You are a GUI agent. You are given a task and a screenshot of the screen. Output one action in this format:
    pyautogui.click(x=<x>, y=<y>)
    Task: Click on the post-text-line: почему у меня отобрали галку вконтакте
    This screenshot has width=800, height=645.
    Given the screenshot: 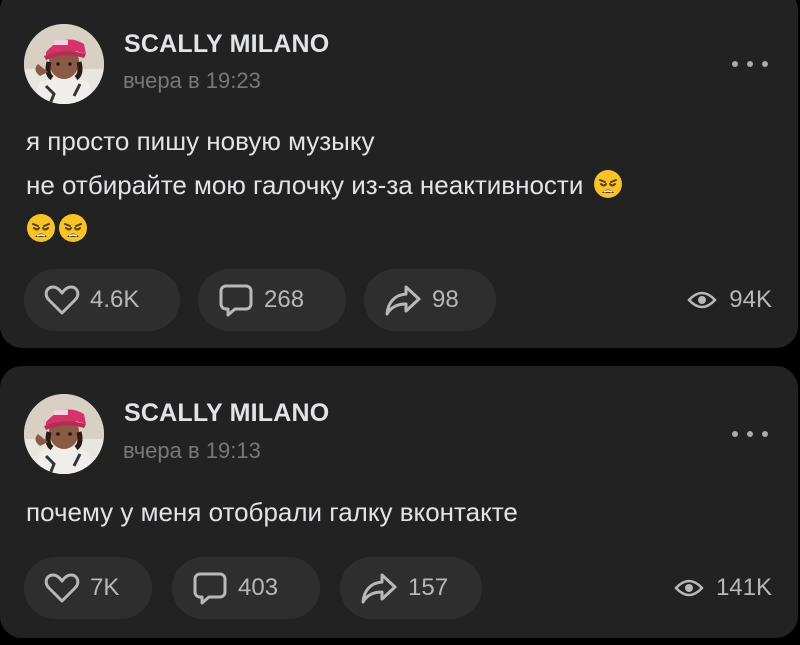 What is the action you would take?
    pyautogui.click(x=272, y=512)
    